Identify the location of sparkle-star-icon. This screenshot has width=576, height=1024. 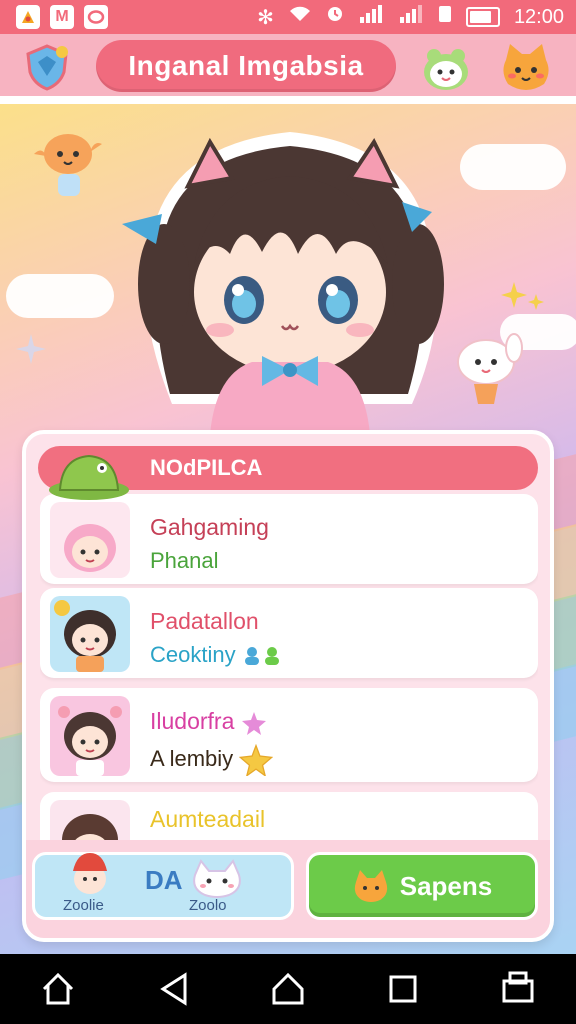
(253, 723).